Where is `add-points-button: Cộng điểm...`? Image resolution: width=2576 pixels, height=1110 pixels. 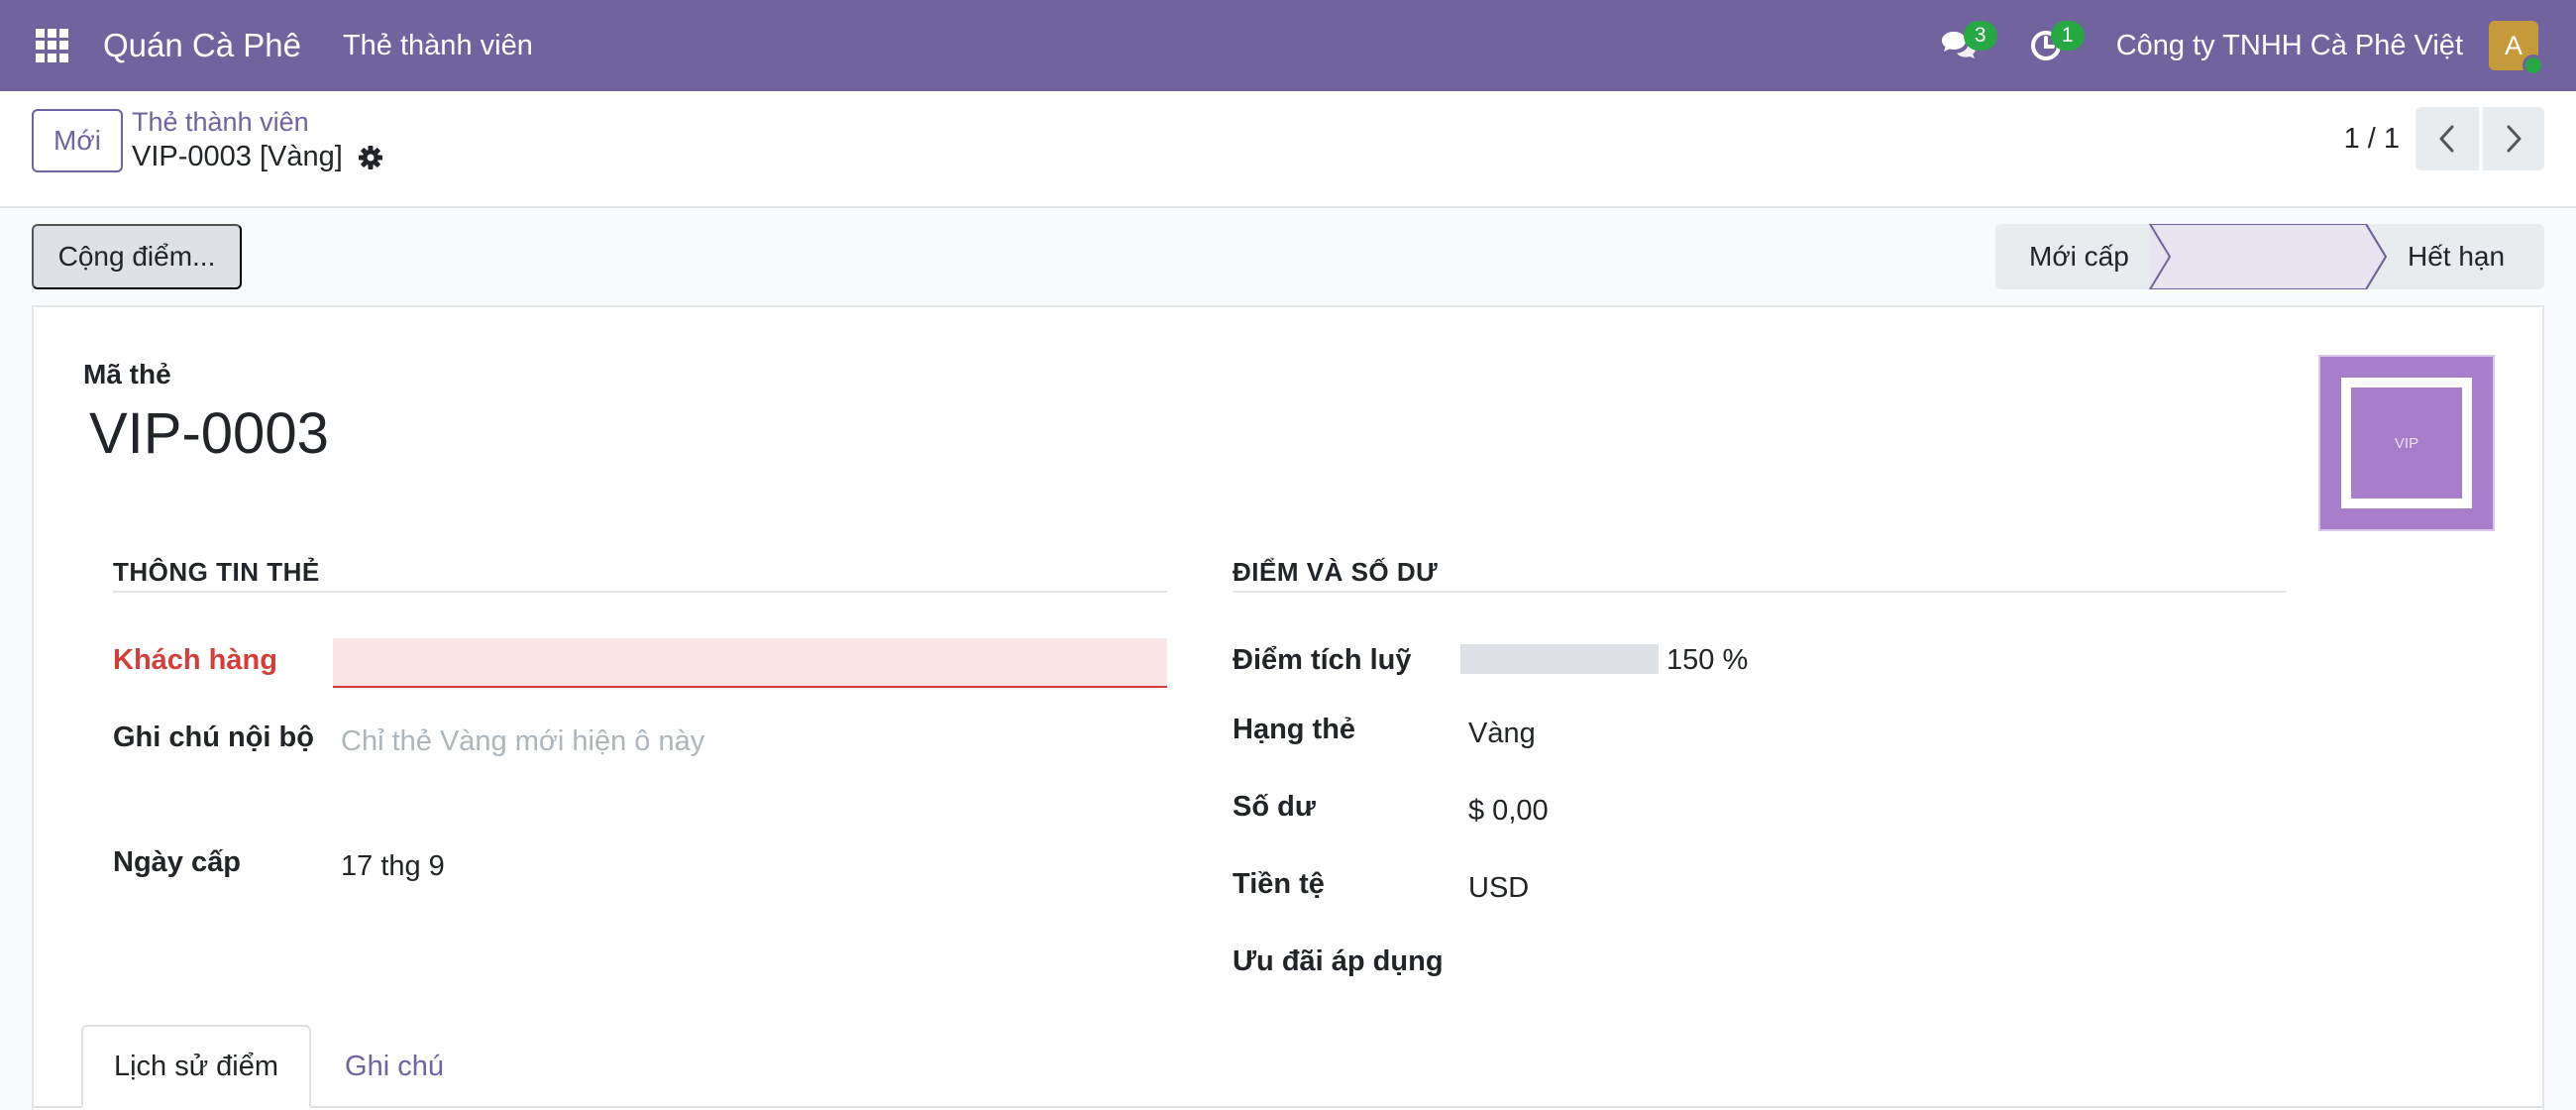 add-points-button: Cộng điểm... is located at coordinates (137, 256).